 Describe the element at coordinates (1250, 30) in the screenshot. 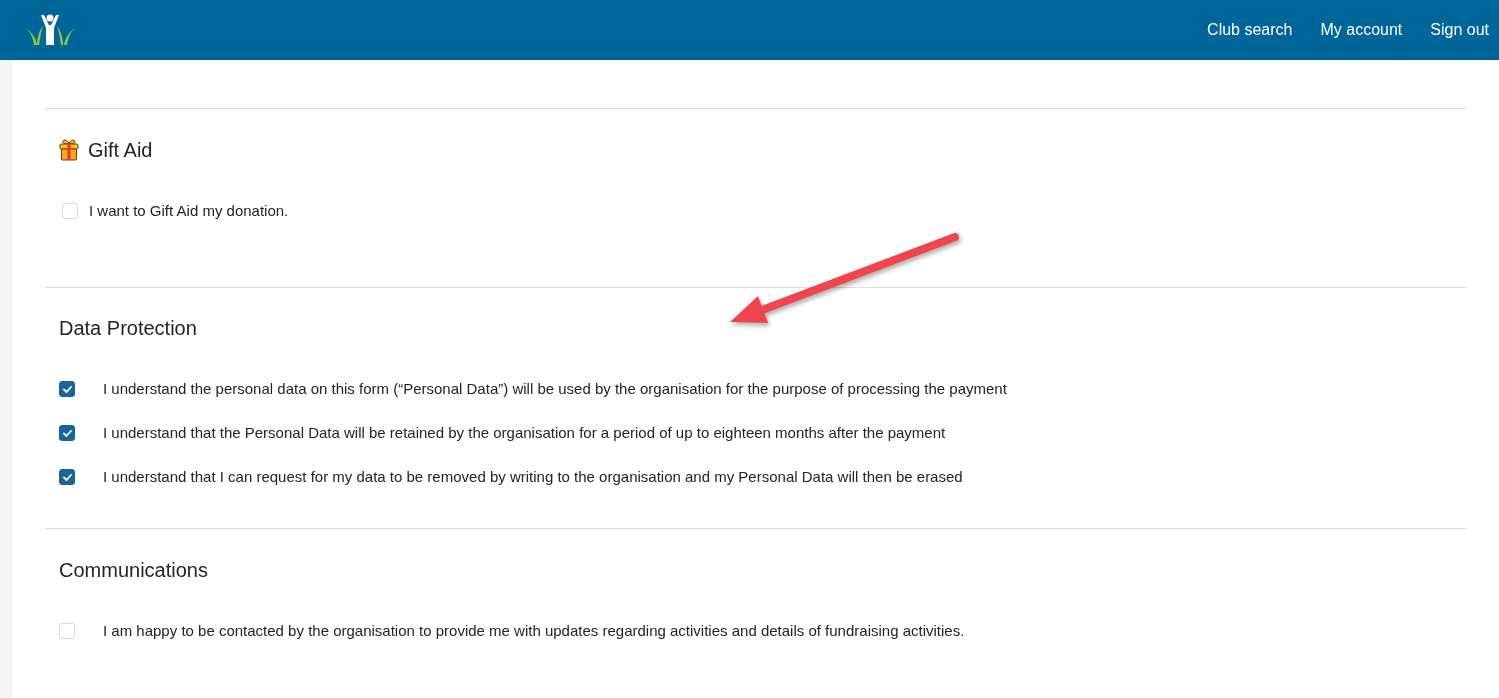

I see `nav-link: Club search` at that location.